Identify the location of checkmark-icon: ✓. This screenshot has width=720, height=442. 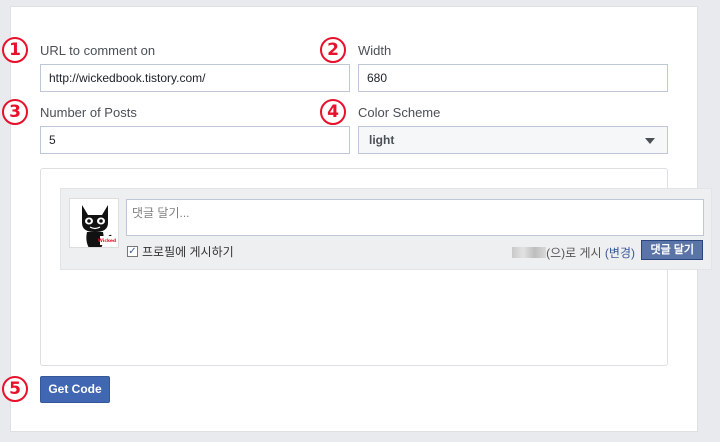
(132, 251).